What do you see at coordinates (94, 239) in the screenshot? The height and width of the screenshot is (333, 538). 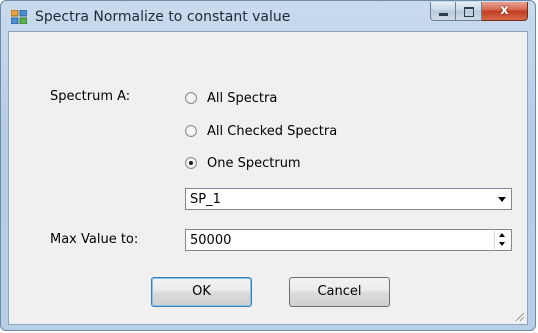 I see `max-value-label: Max Value to:` at bounding box center [94, 239].